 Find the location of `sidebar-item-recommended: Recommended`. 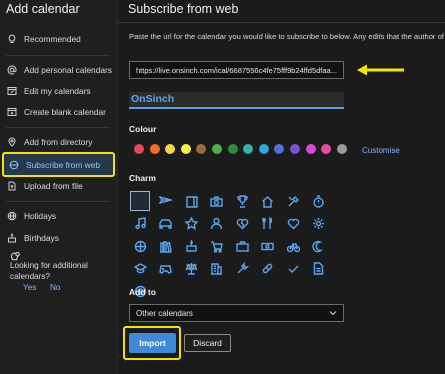

sidebar-item-recommended: Recommended is located at coordinates (44, 39).